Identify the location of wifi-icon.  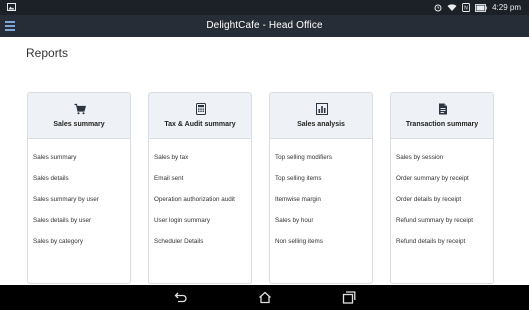
(452, 7).